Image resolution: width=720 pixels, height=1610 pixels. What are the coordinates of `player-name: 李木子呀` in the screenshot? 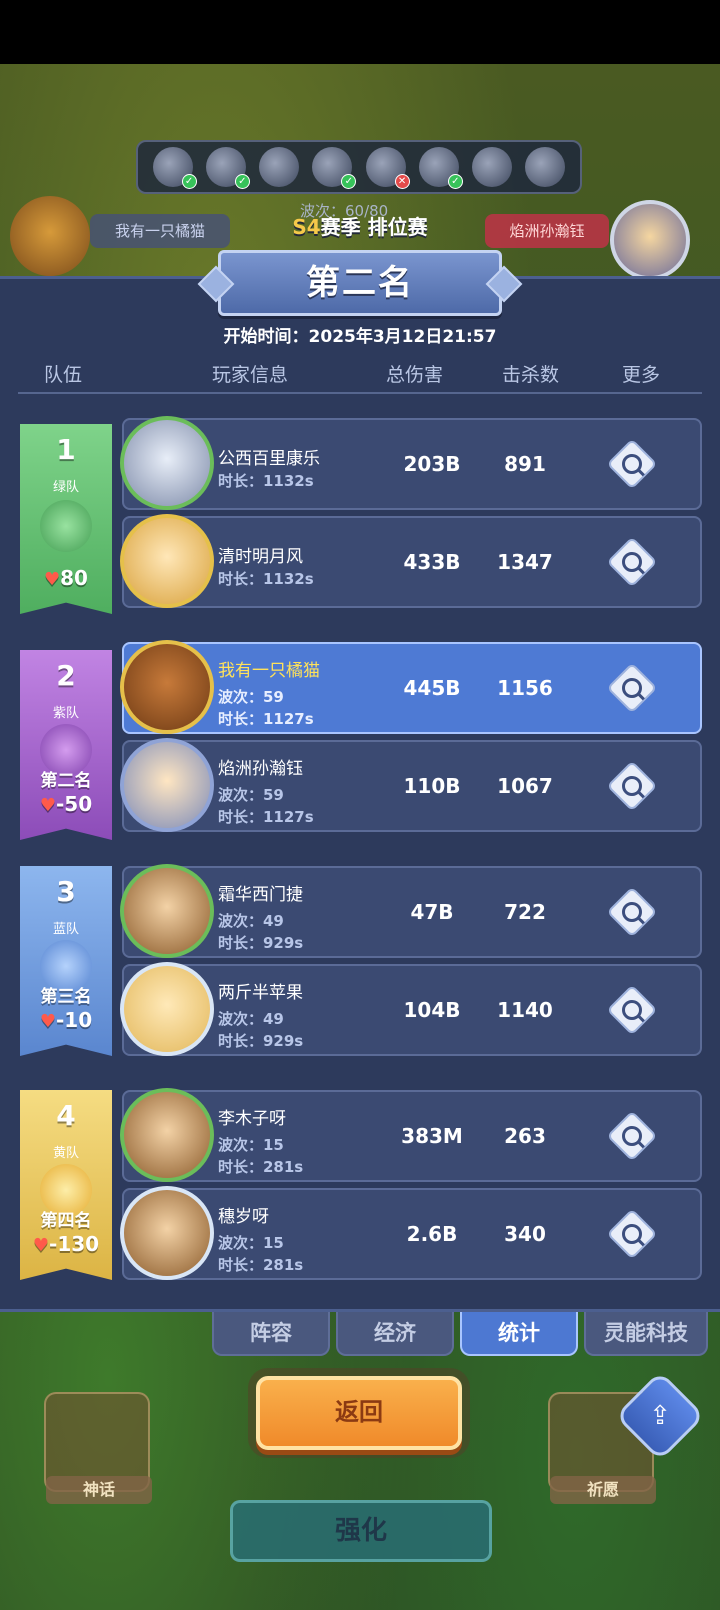 It's located at (252, 1119).